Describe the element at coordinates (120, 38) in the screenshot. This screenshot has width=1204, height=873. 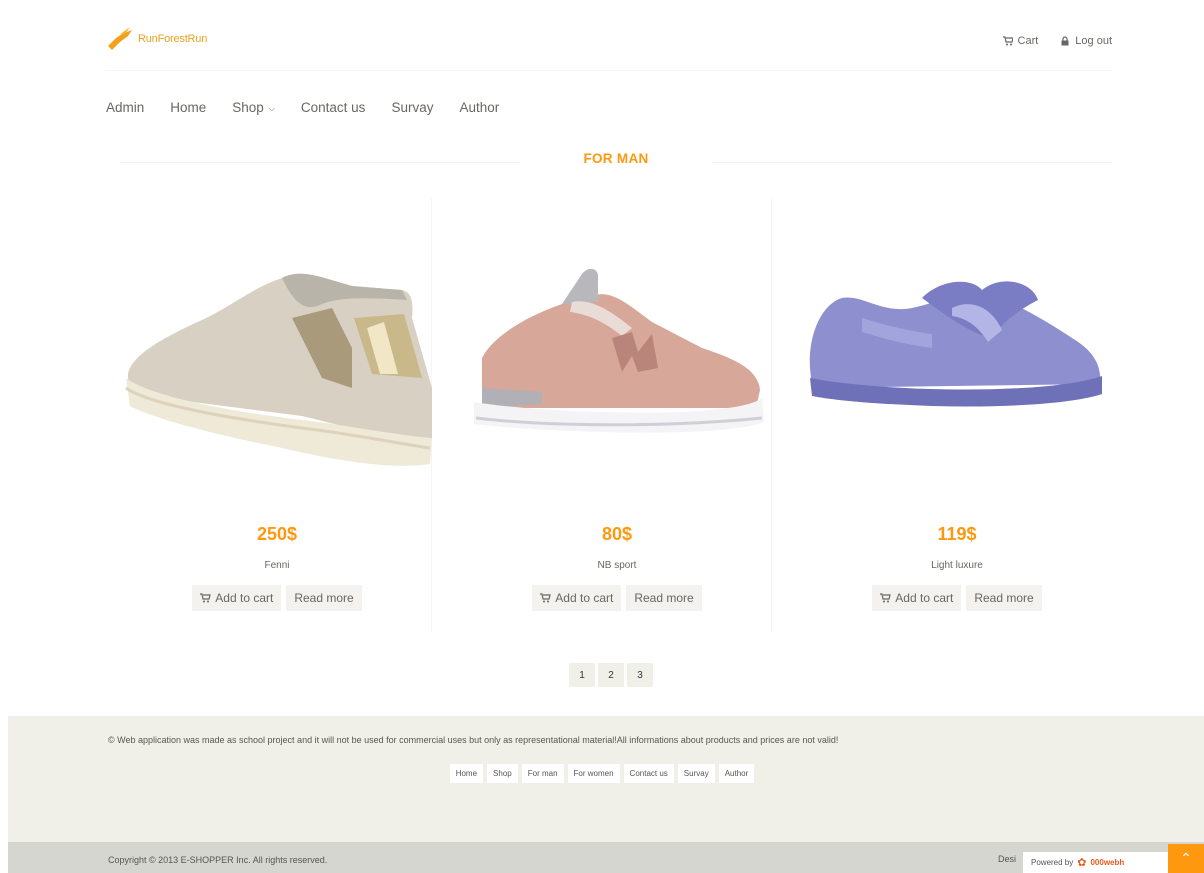
I see `runner-logo-icon` at that location.